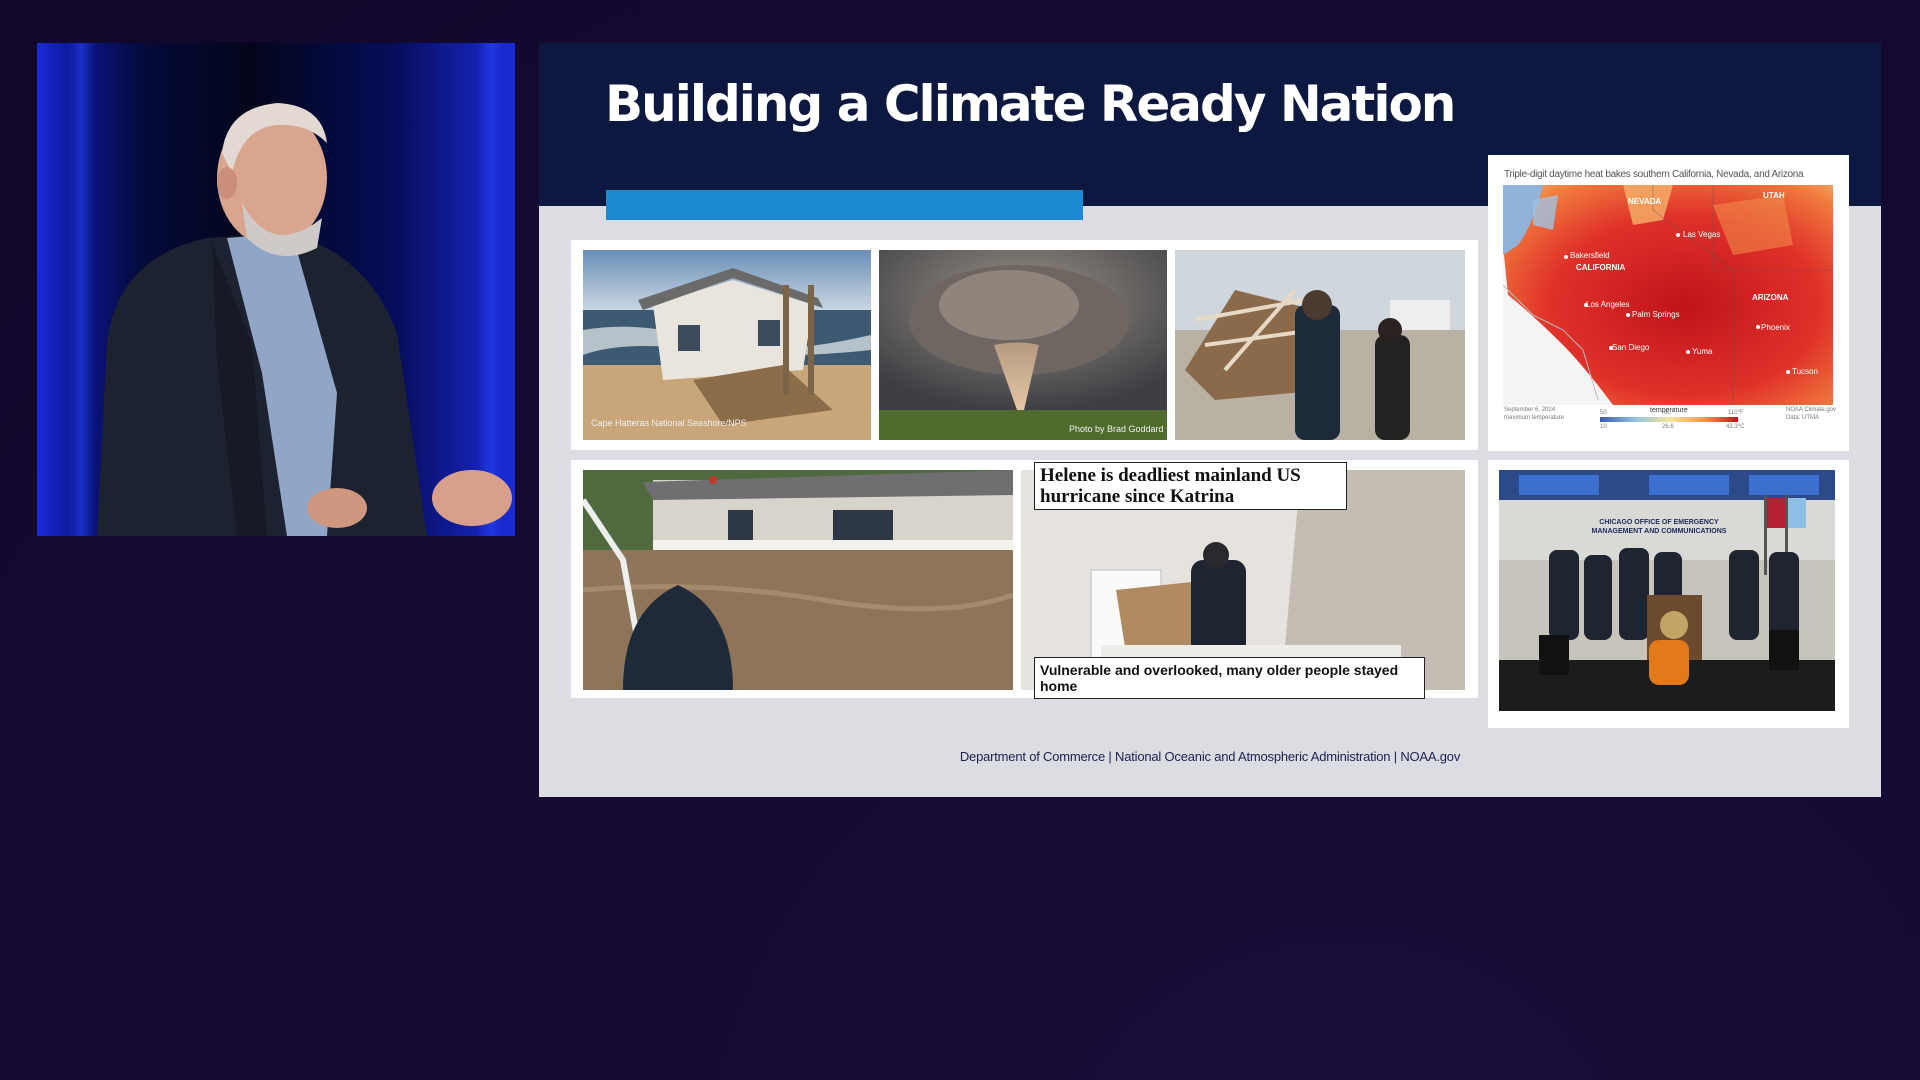 Image resolution: width=1920 pixels, height=1080 pixels. I want to click on map-label-palm-springs: Palm Springs, so click(1656, 314).